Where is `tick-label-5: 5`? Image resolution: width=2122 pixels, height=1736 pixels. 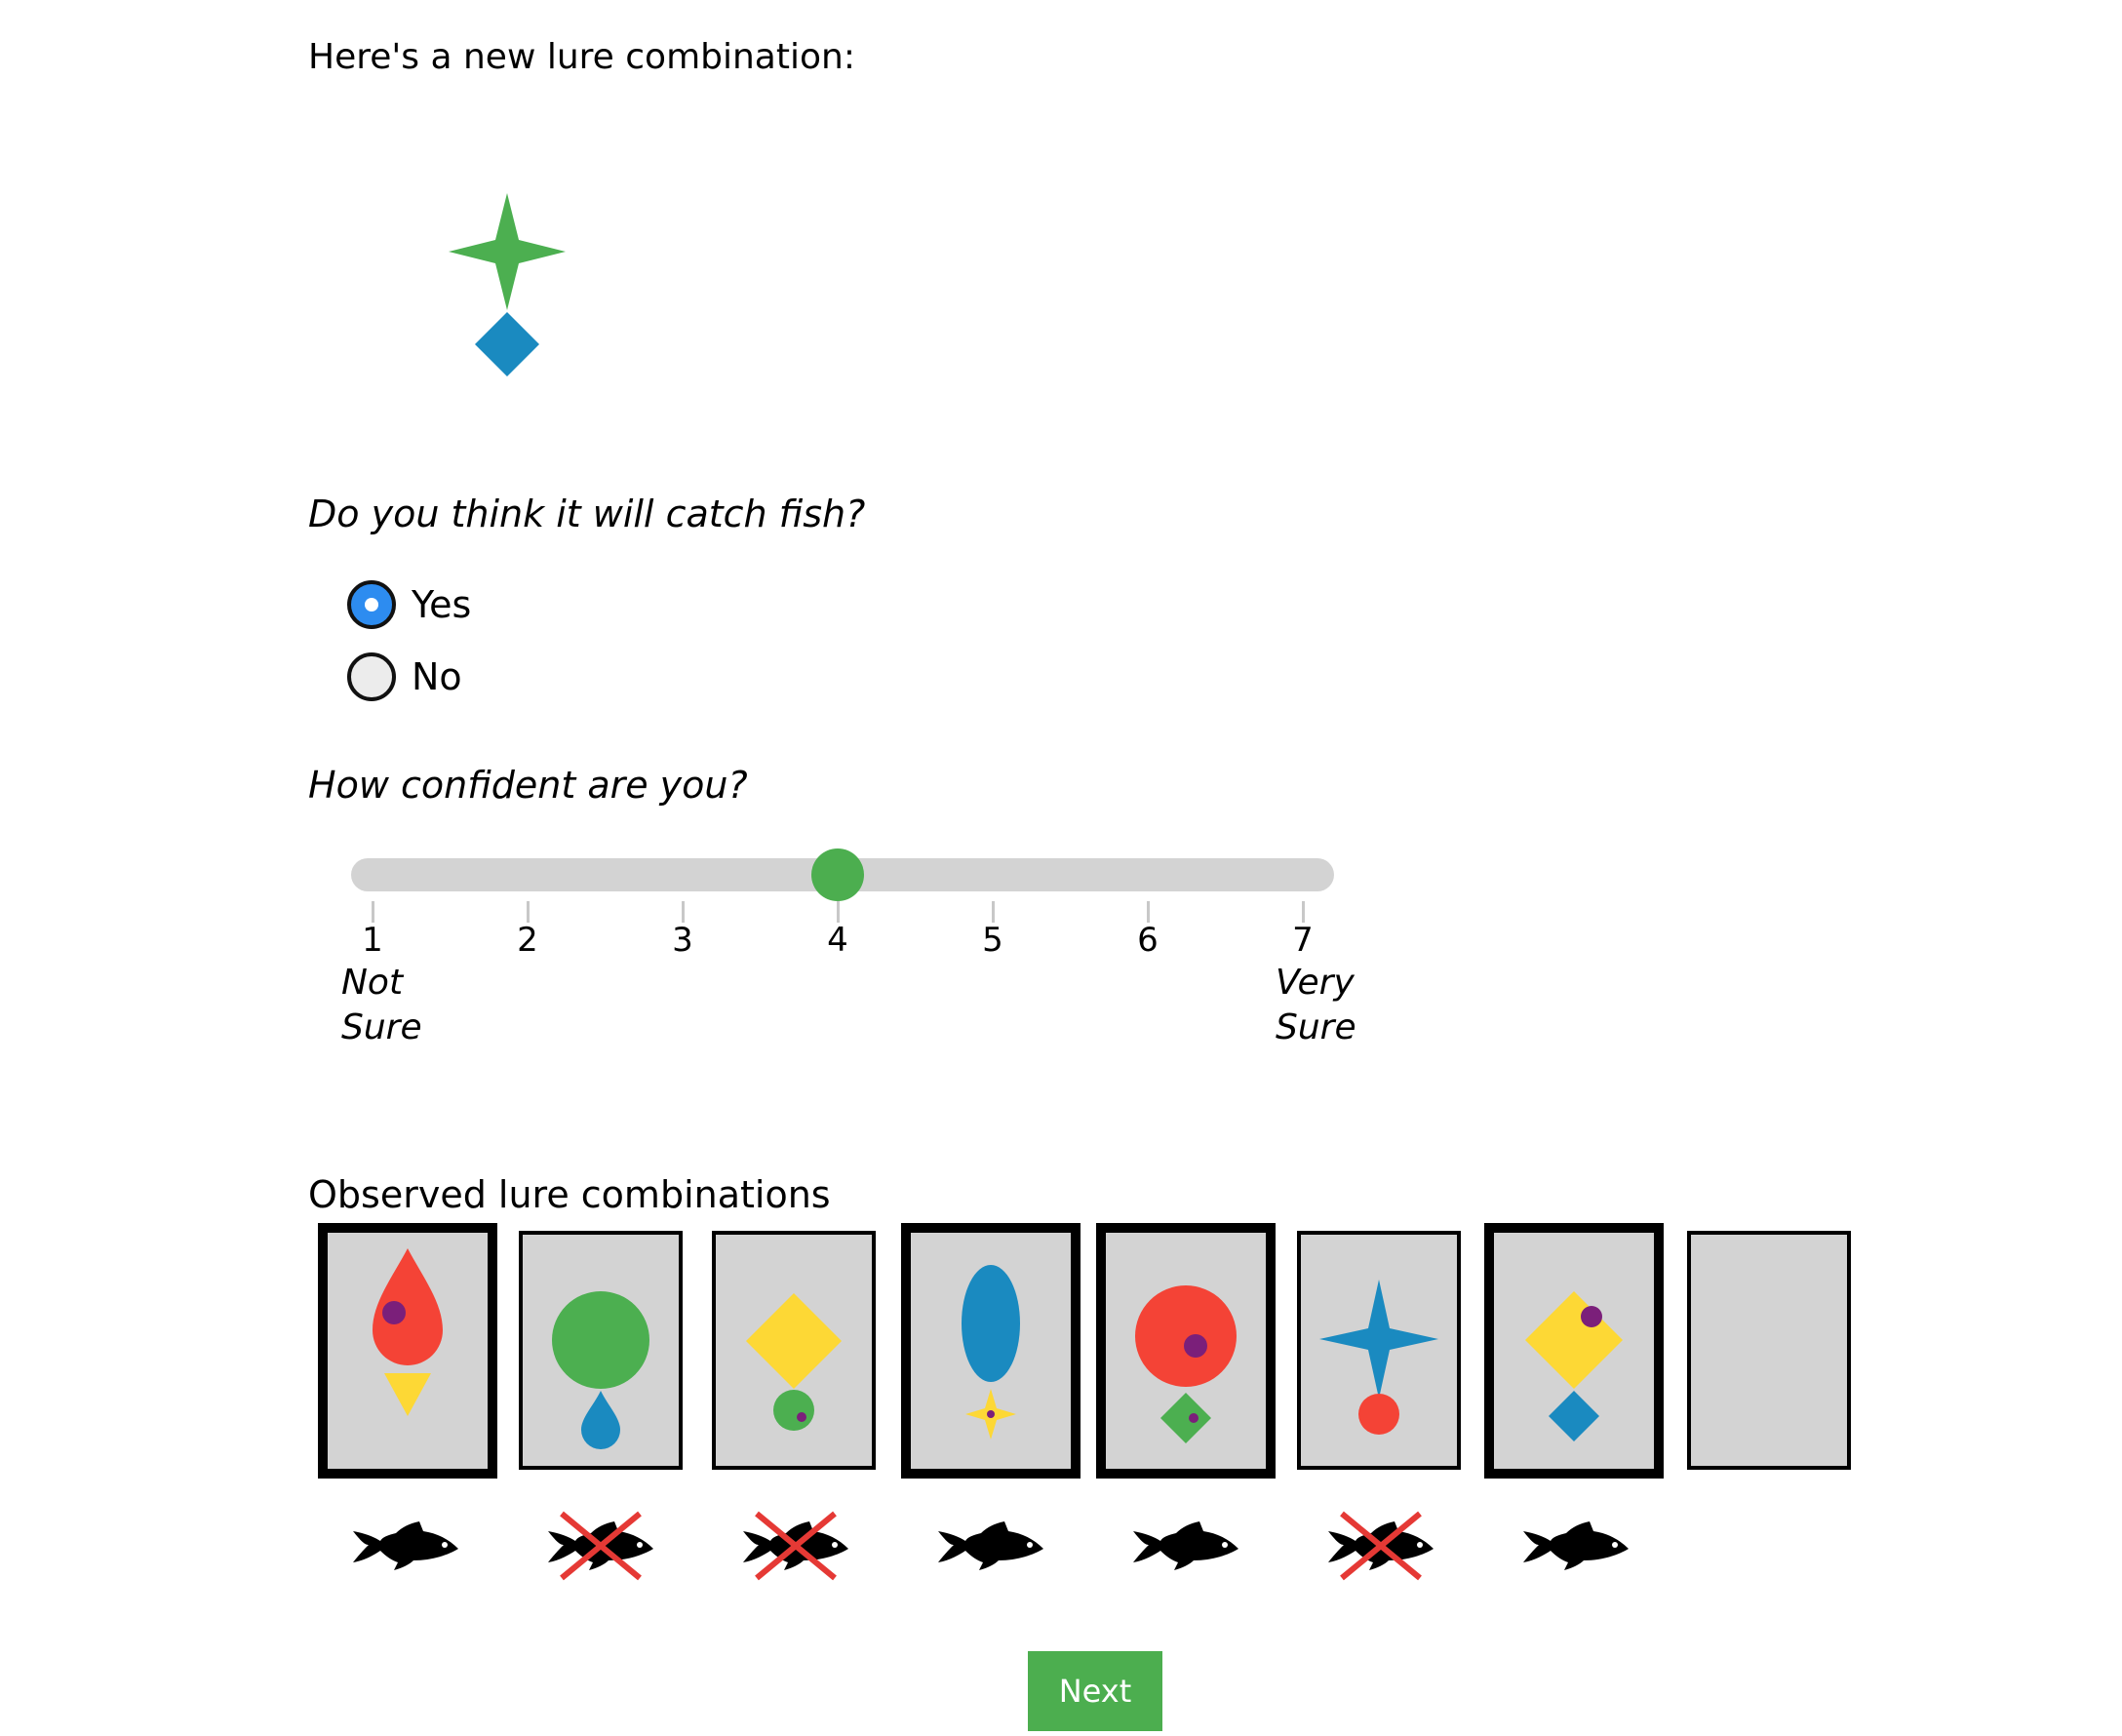 tick-label-5: 5 is located at coordinates (993, 940).